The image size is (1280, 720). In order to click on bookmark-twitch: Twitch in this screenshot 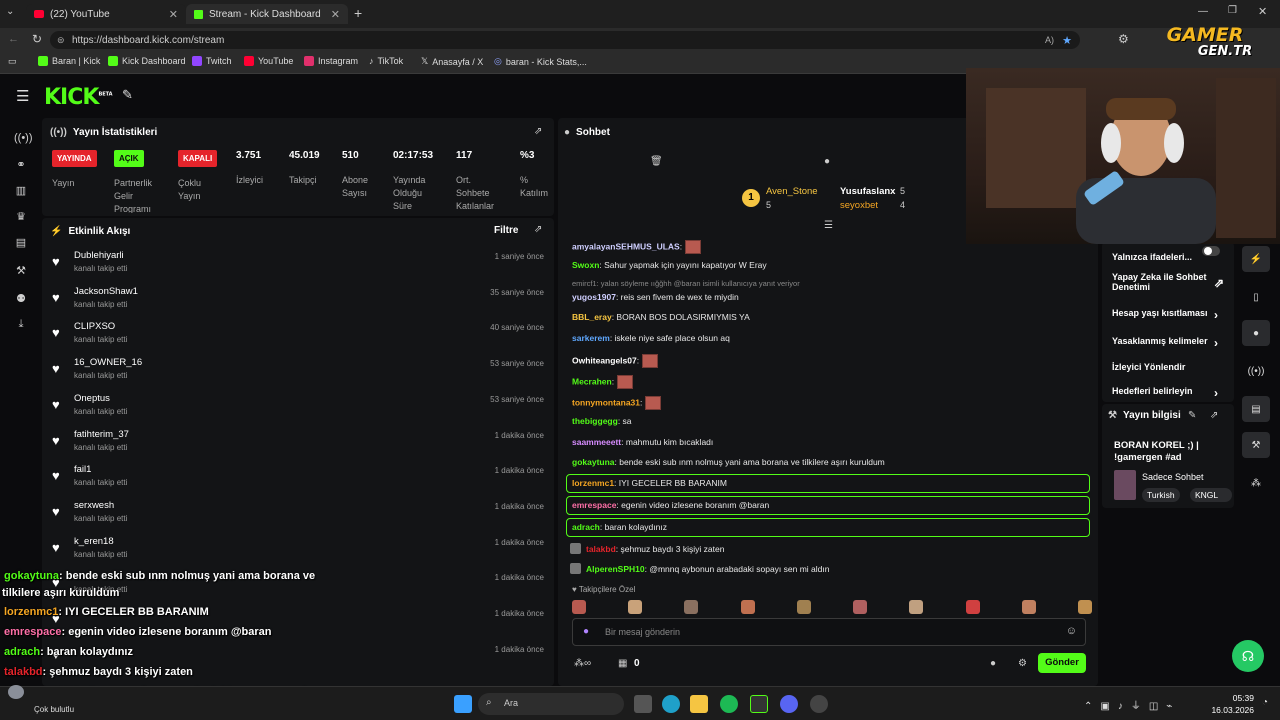, I will do `click(212, 61)`.